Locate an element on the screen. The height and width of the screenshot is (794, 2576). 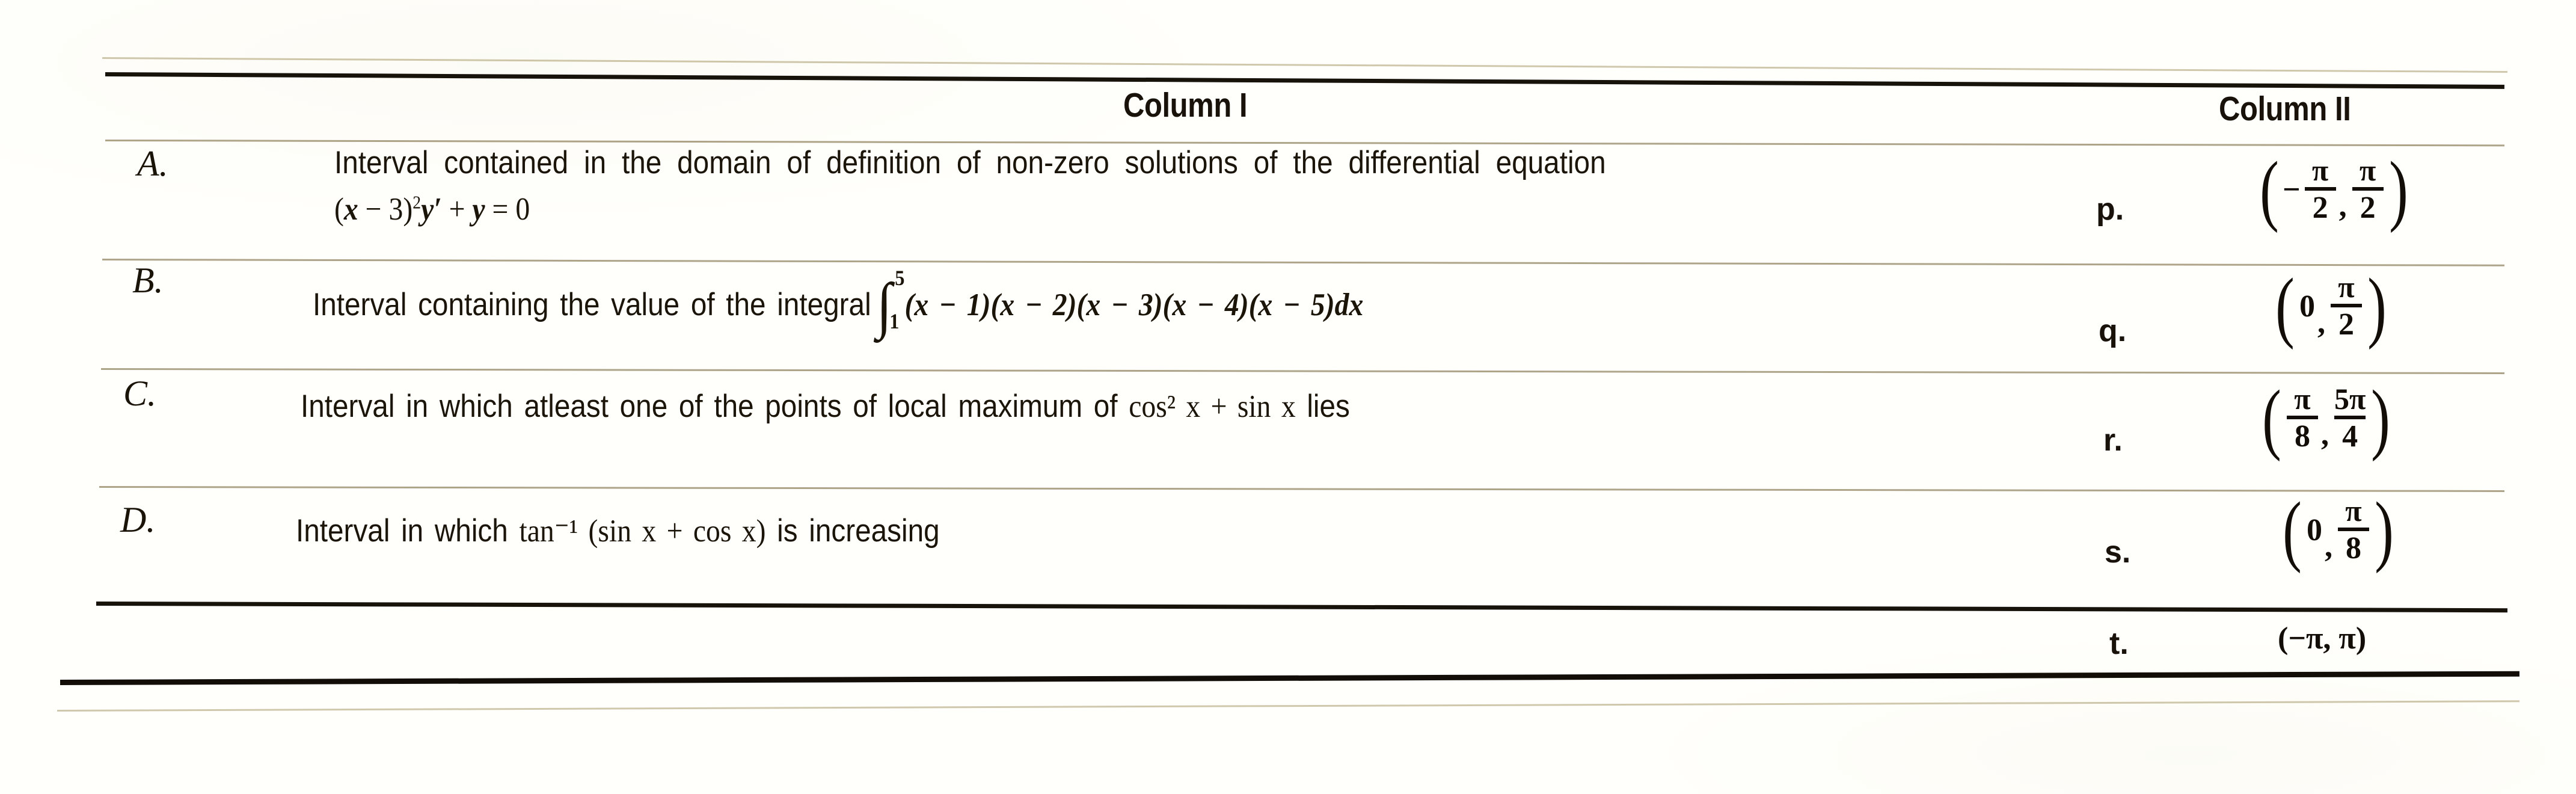
option-p-right-denominator: 2 is located at coordinates (2368, 208).